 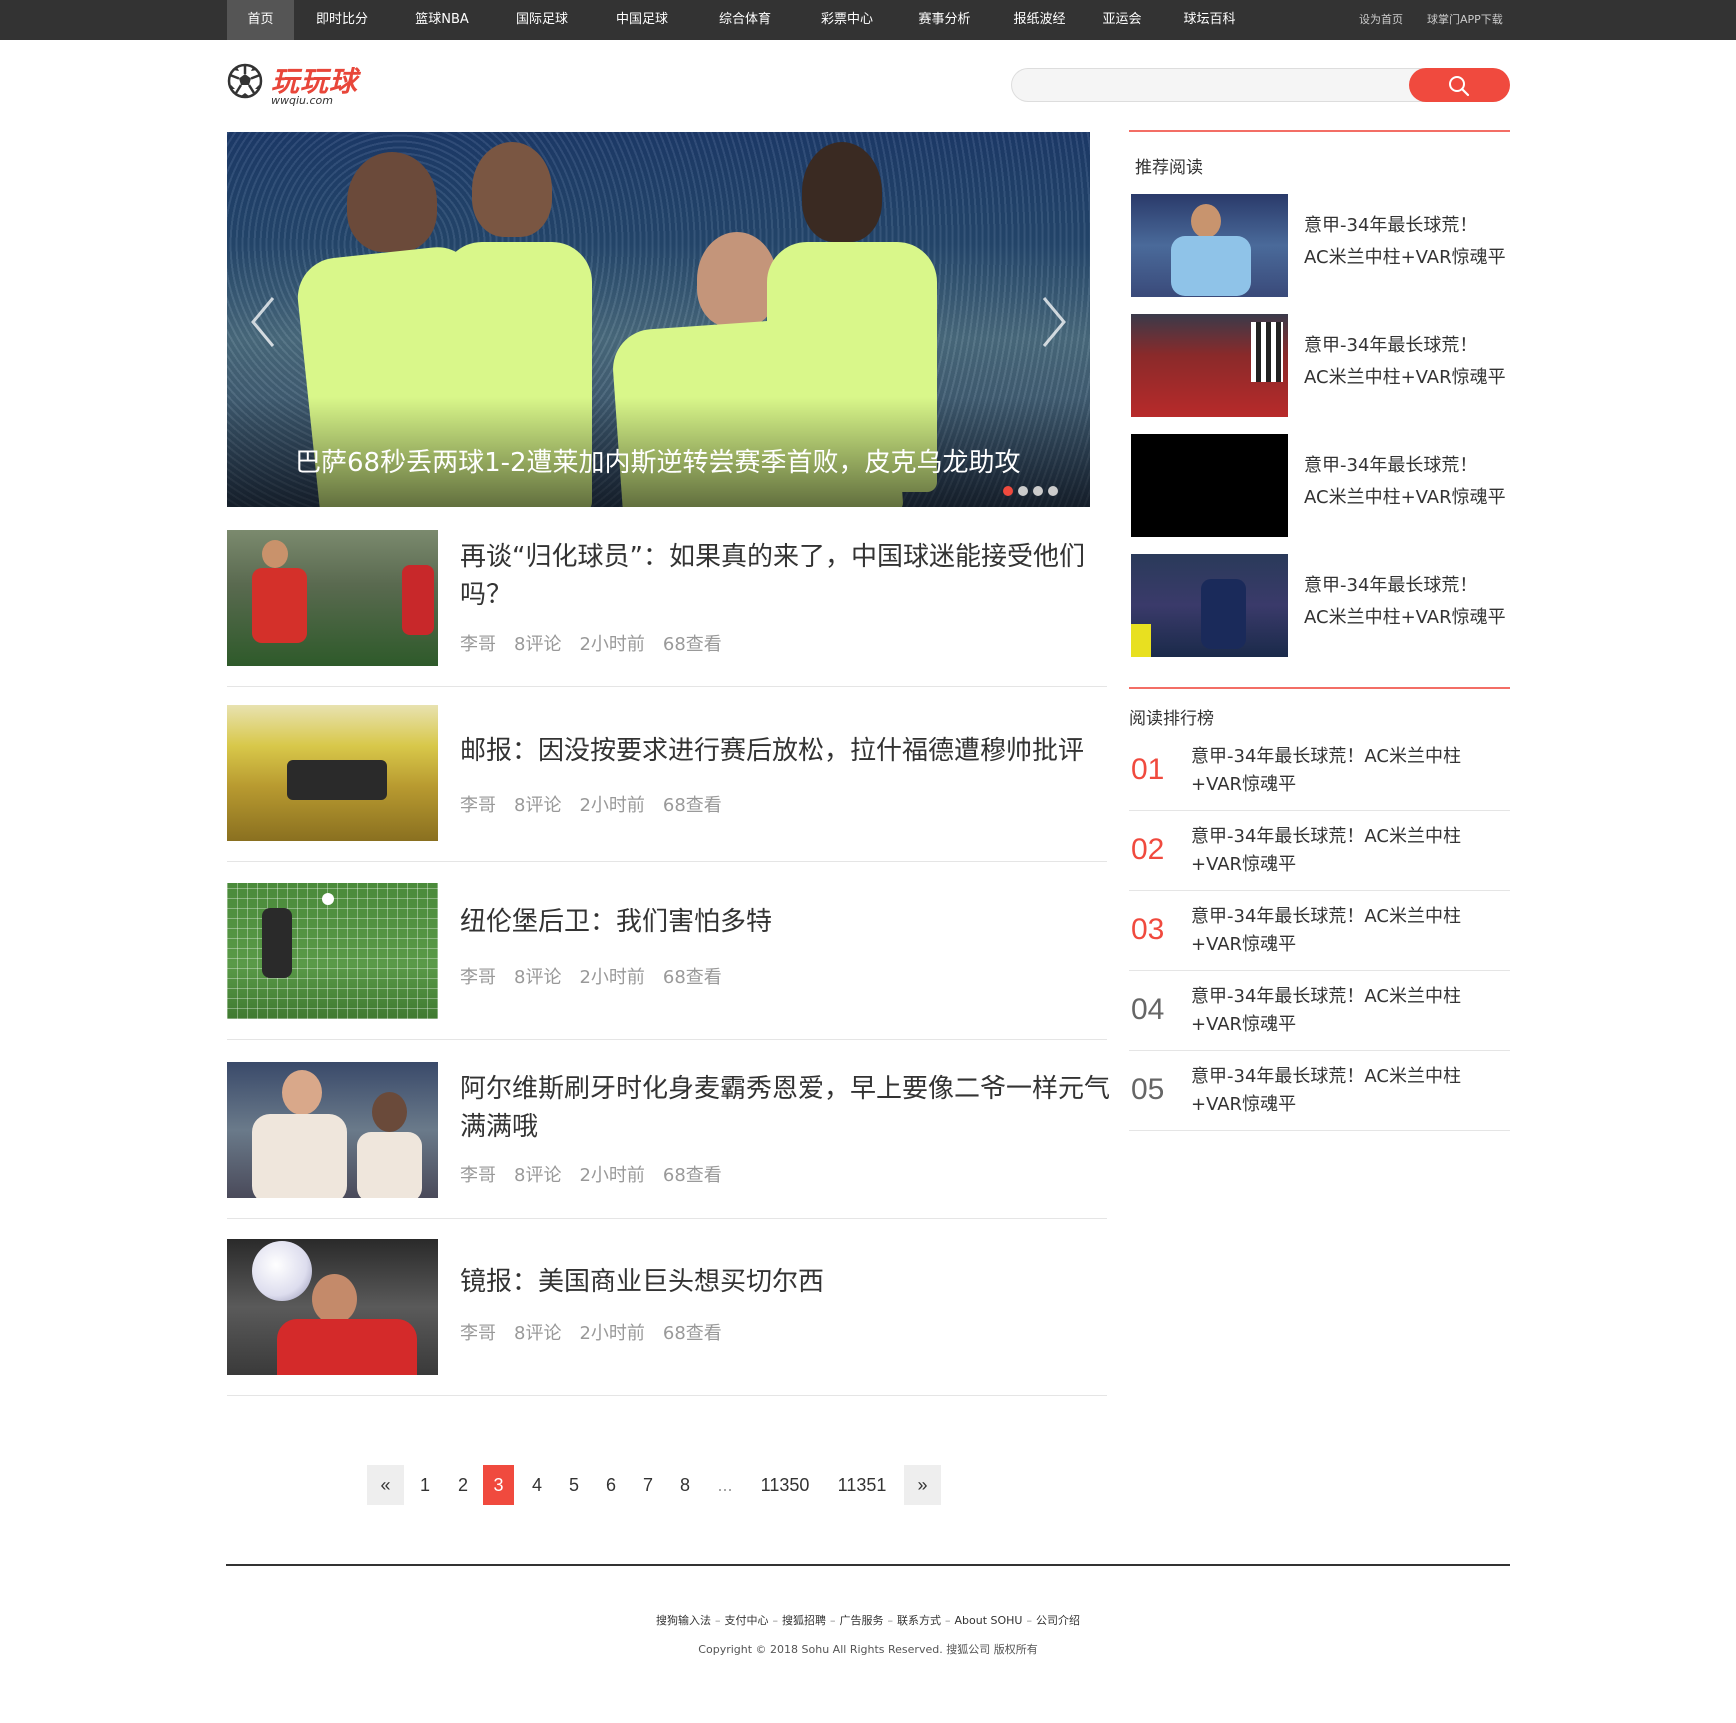 What do you see at coordinates (1148, 849) in the screenshot?
I see `rank-number: 02` at bounding box center [1148, 849].